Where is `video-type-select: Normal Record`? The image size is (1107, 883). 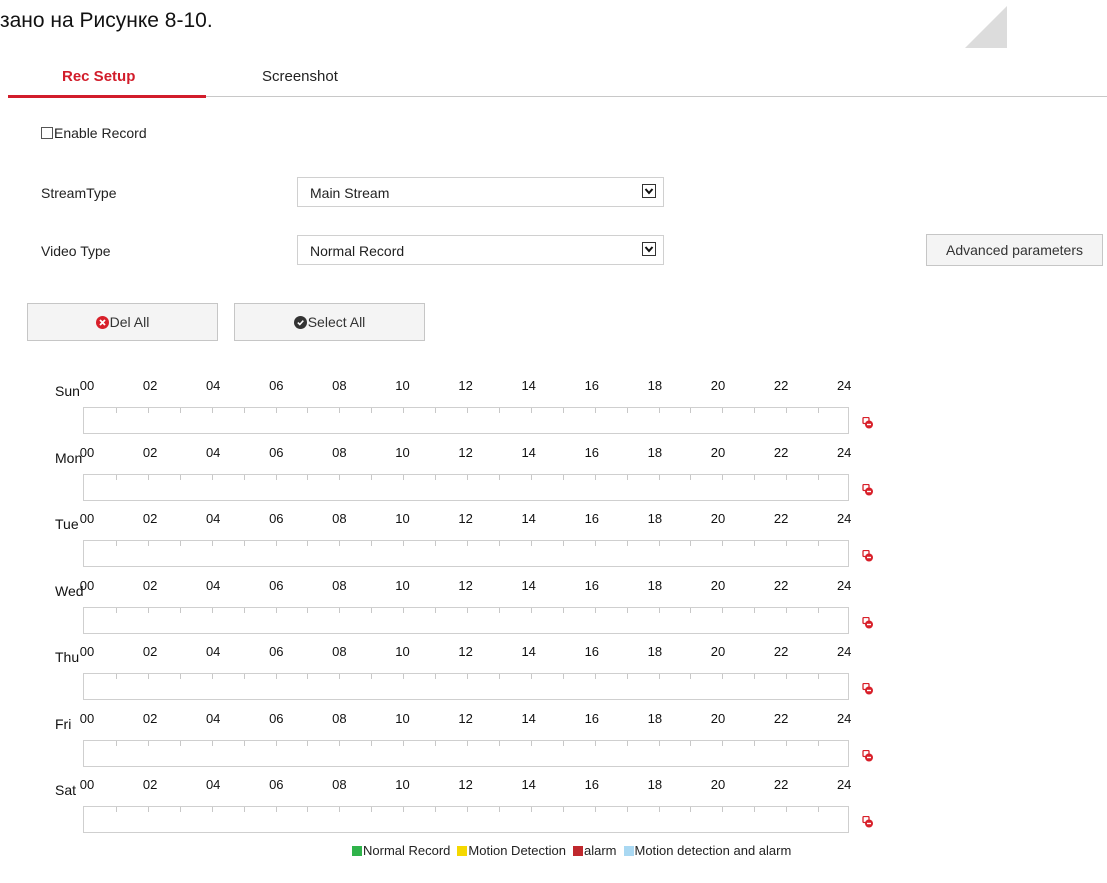 video-type-select: Normal Record is located at coordinates (480, 250).